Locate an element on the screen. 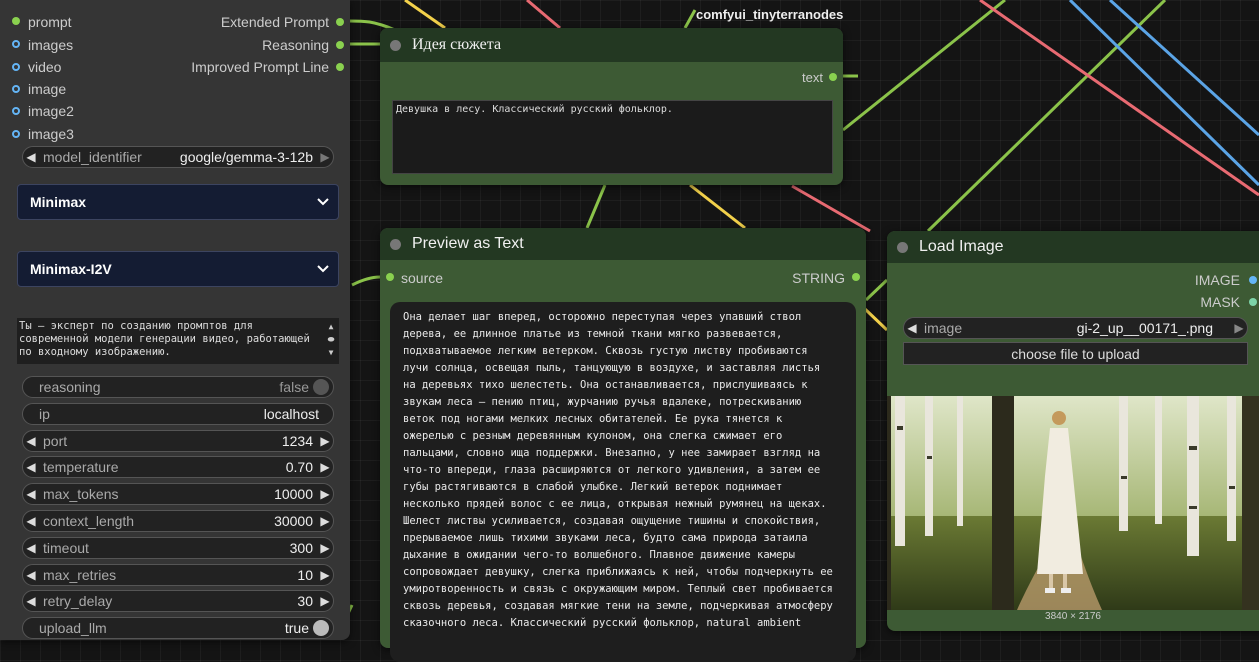 The height and width of the screenshot is (662, 1259). input-label-source: source is located at coordinates (422, 278).